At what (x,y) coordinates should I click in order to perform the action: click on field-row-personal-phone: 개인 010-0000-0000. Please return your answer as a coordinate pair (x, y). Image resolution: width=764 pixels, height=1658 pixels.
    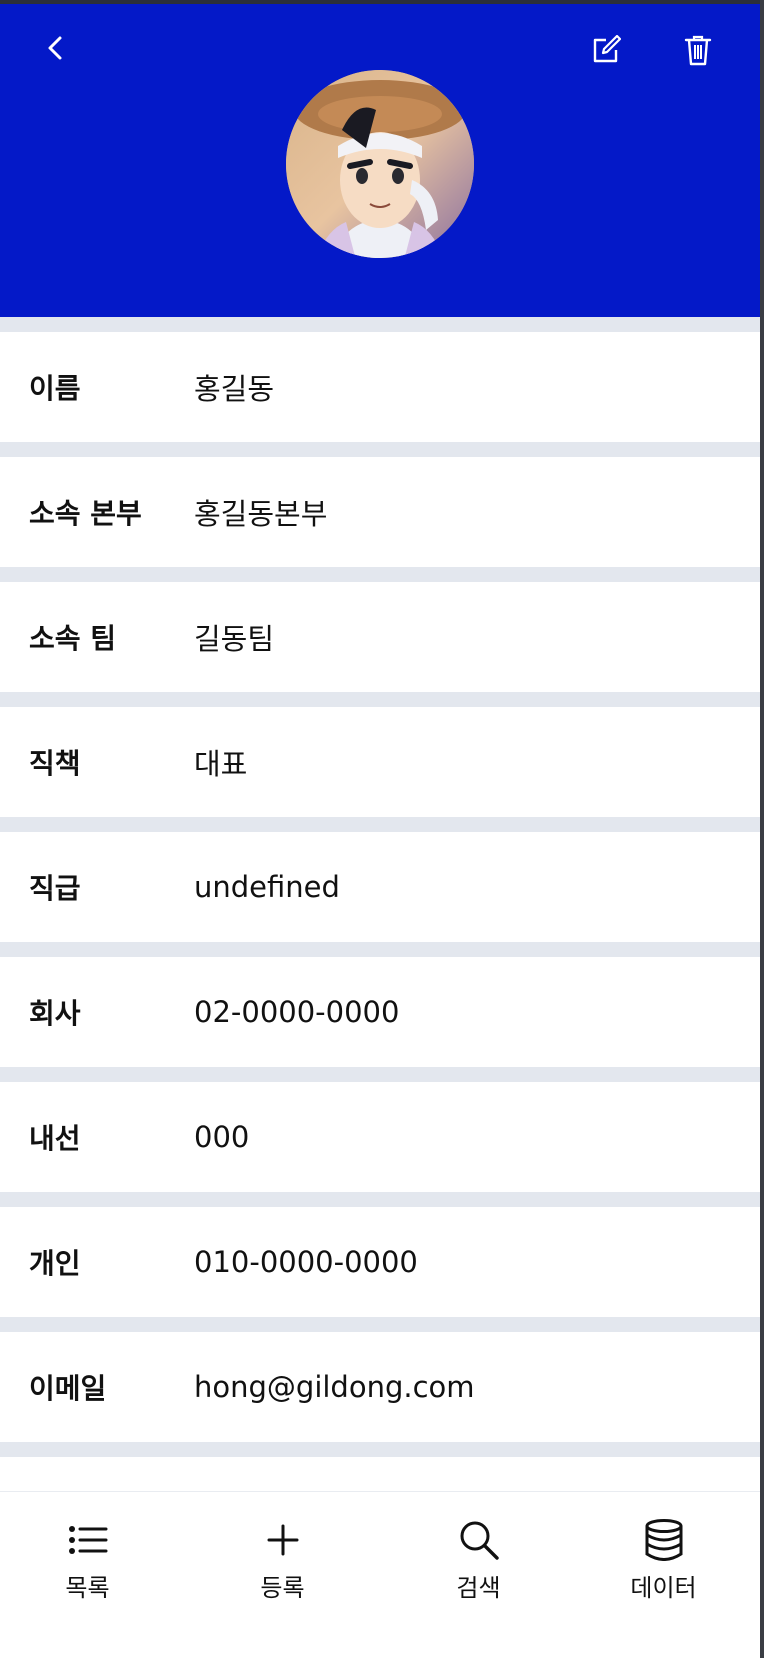
    Looking at the image, I should click on (380, 1262).